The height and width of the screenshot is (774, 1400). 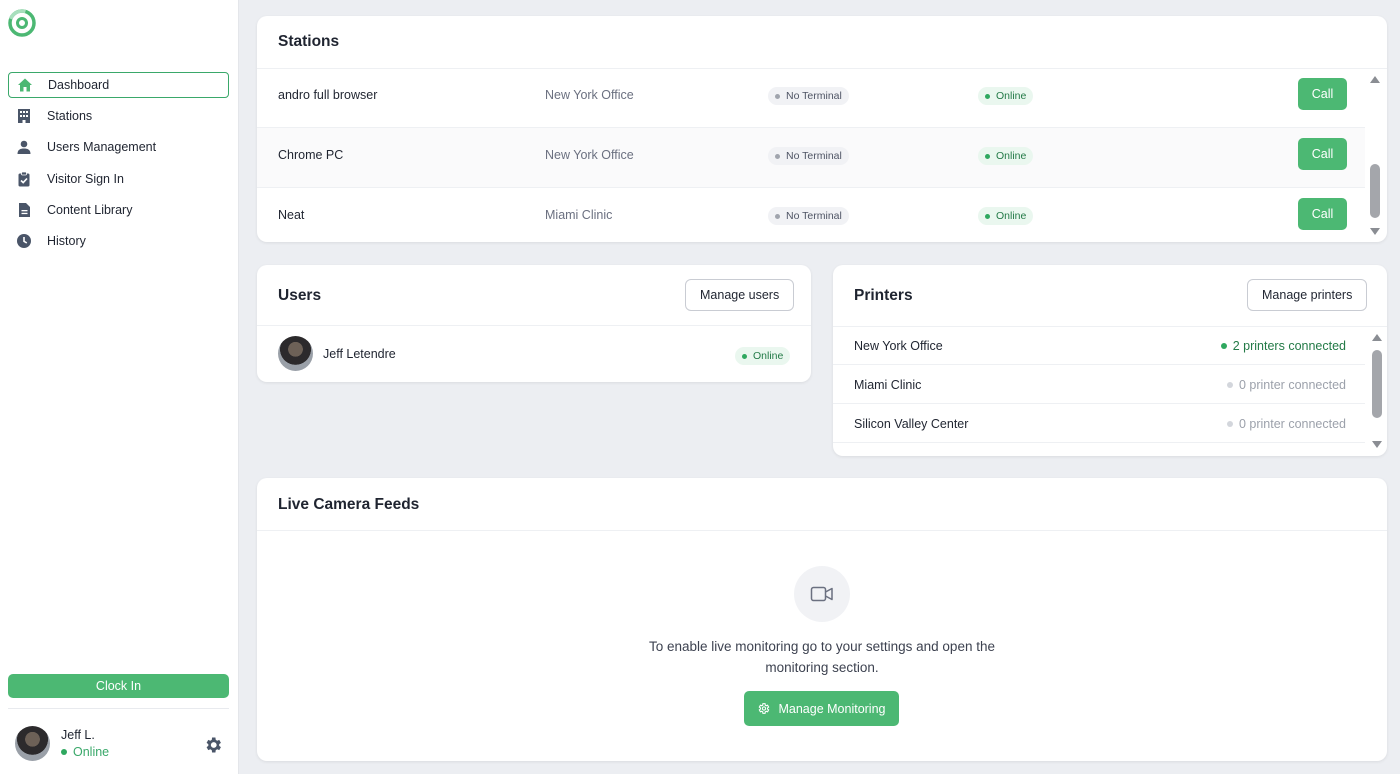 I want to click on current-user-status: Online, so click(x=85, y=752).